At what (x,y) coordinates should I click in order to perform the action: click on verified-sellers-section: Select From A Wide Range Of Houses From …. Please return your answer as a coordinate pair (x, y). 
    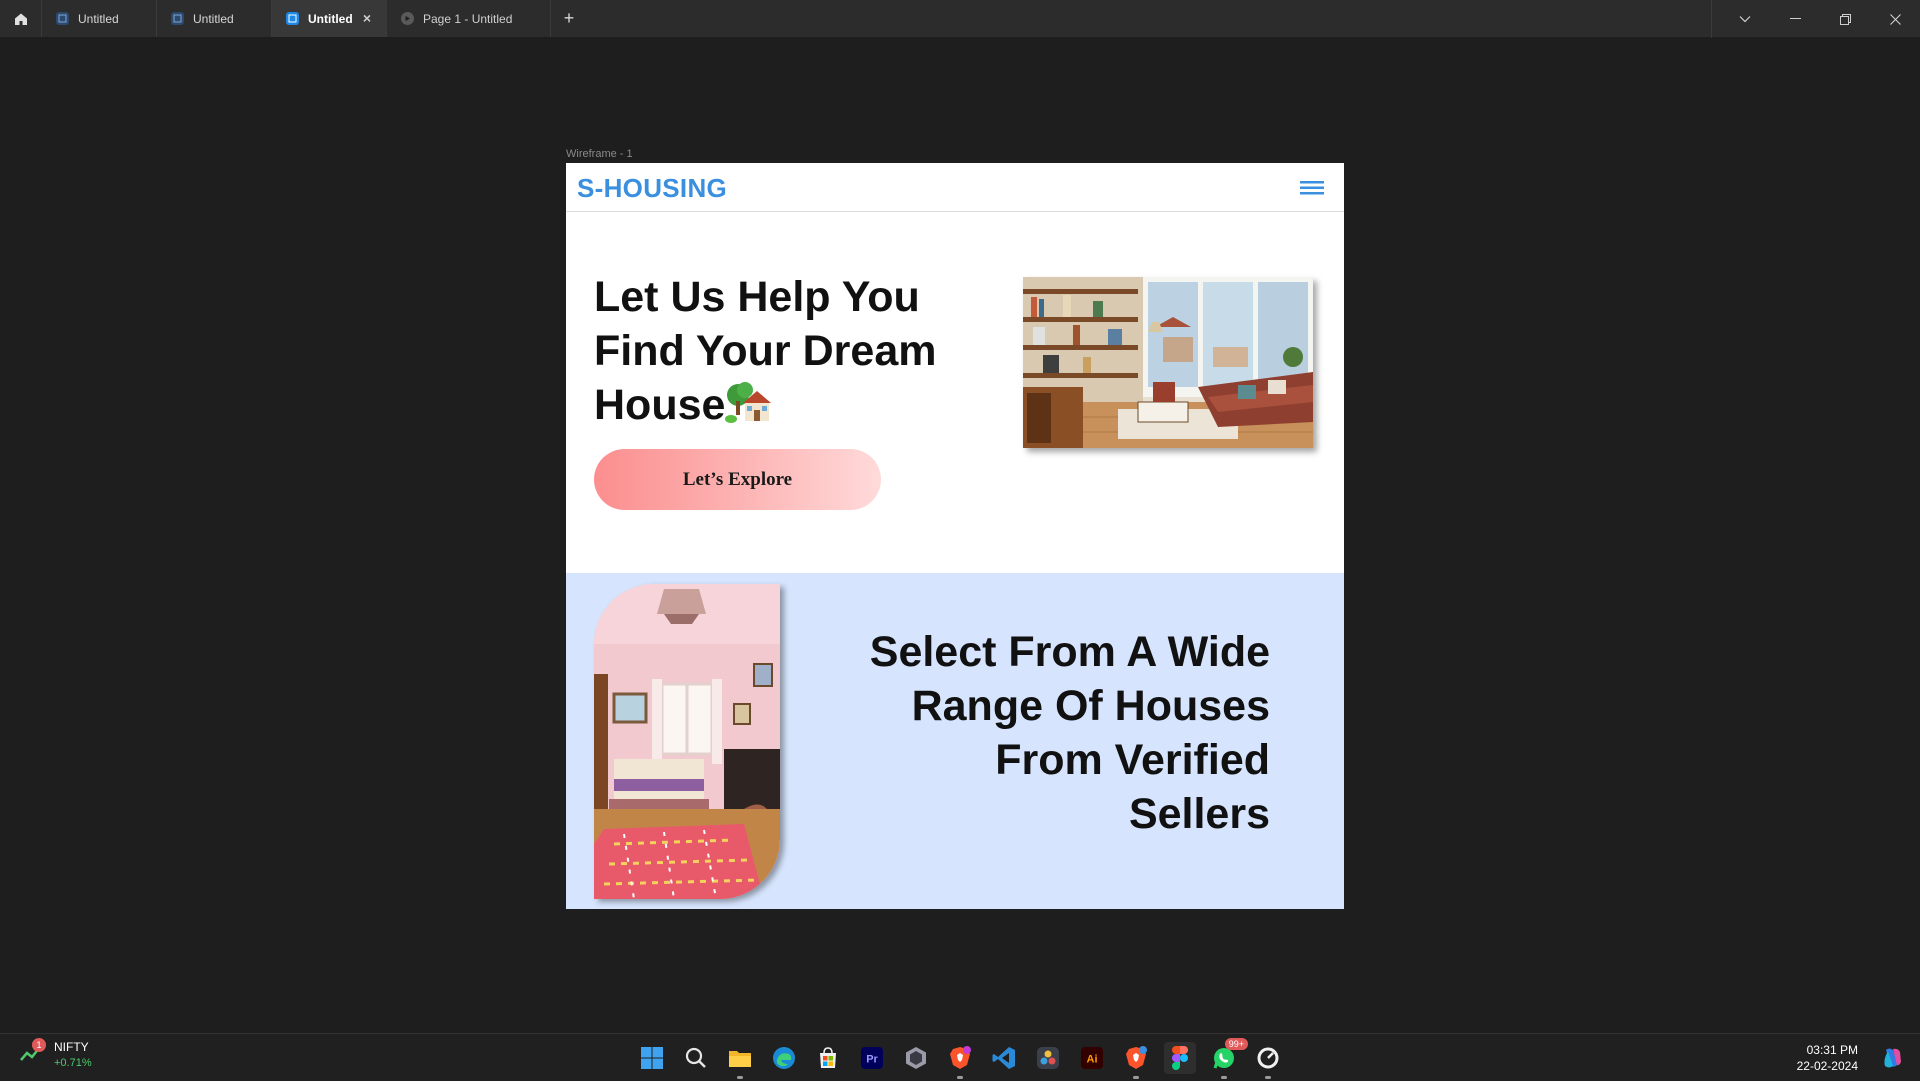
    Looking at the image, I should click on (955, 741).